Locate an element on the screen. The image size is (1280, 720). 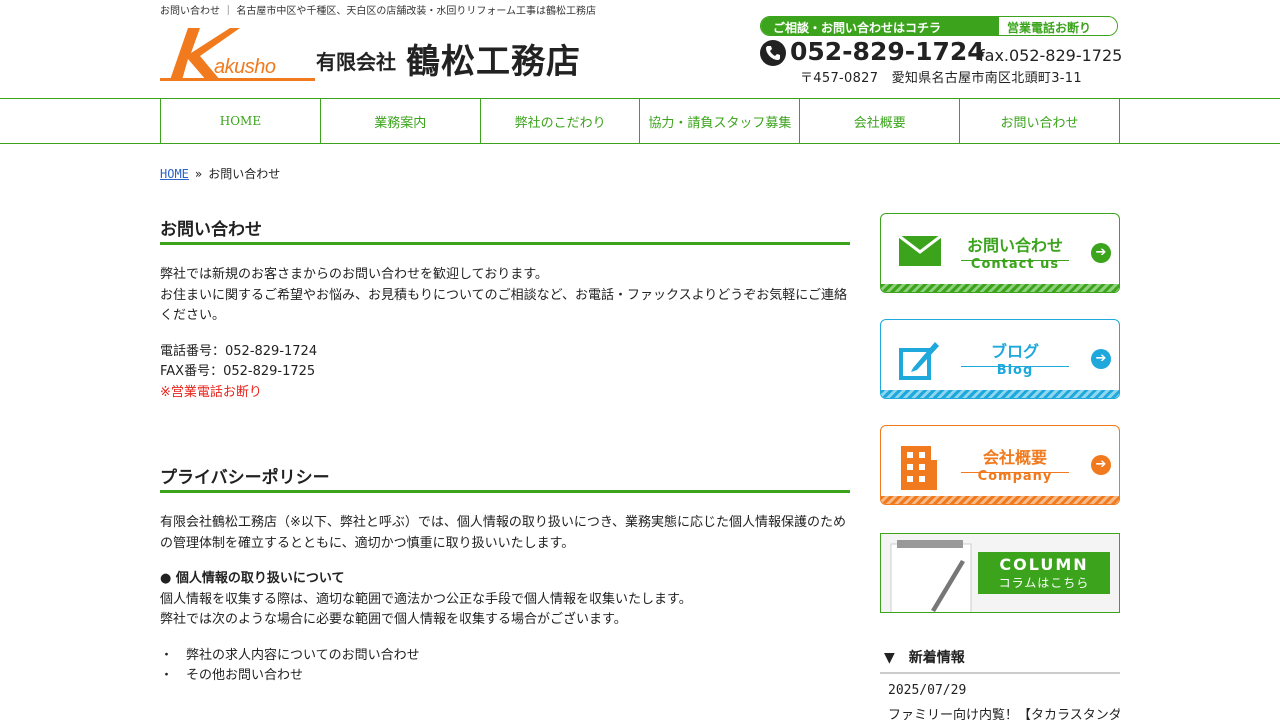
logo-akusho-text: akusho is located at coordinates (245, 67).